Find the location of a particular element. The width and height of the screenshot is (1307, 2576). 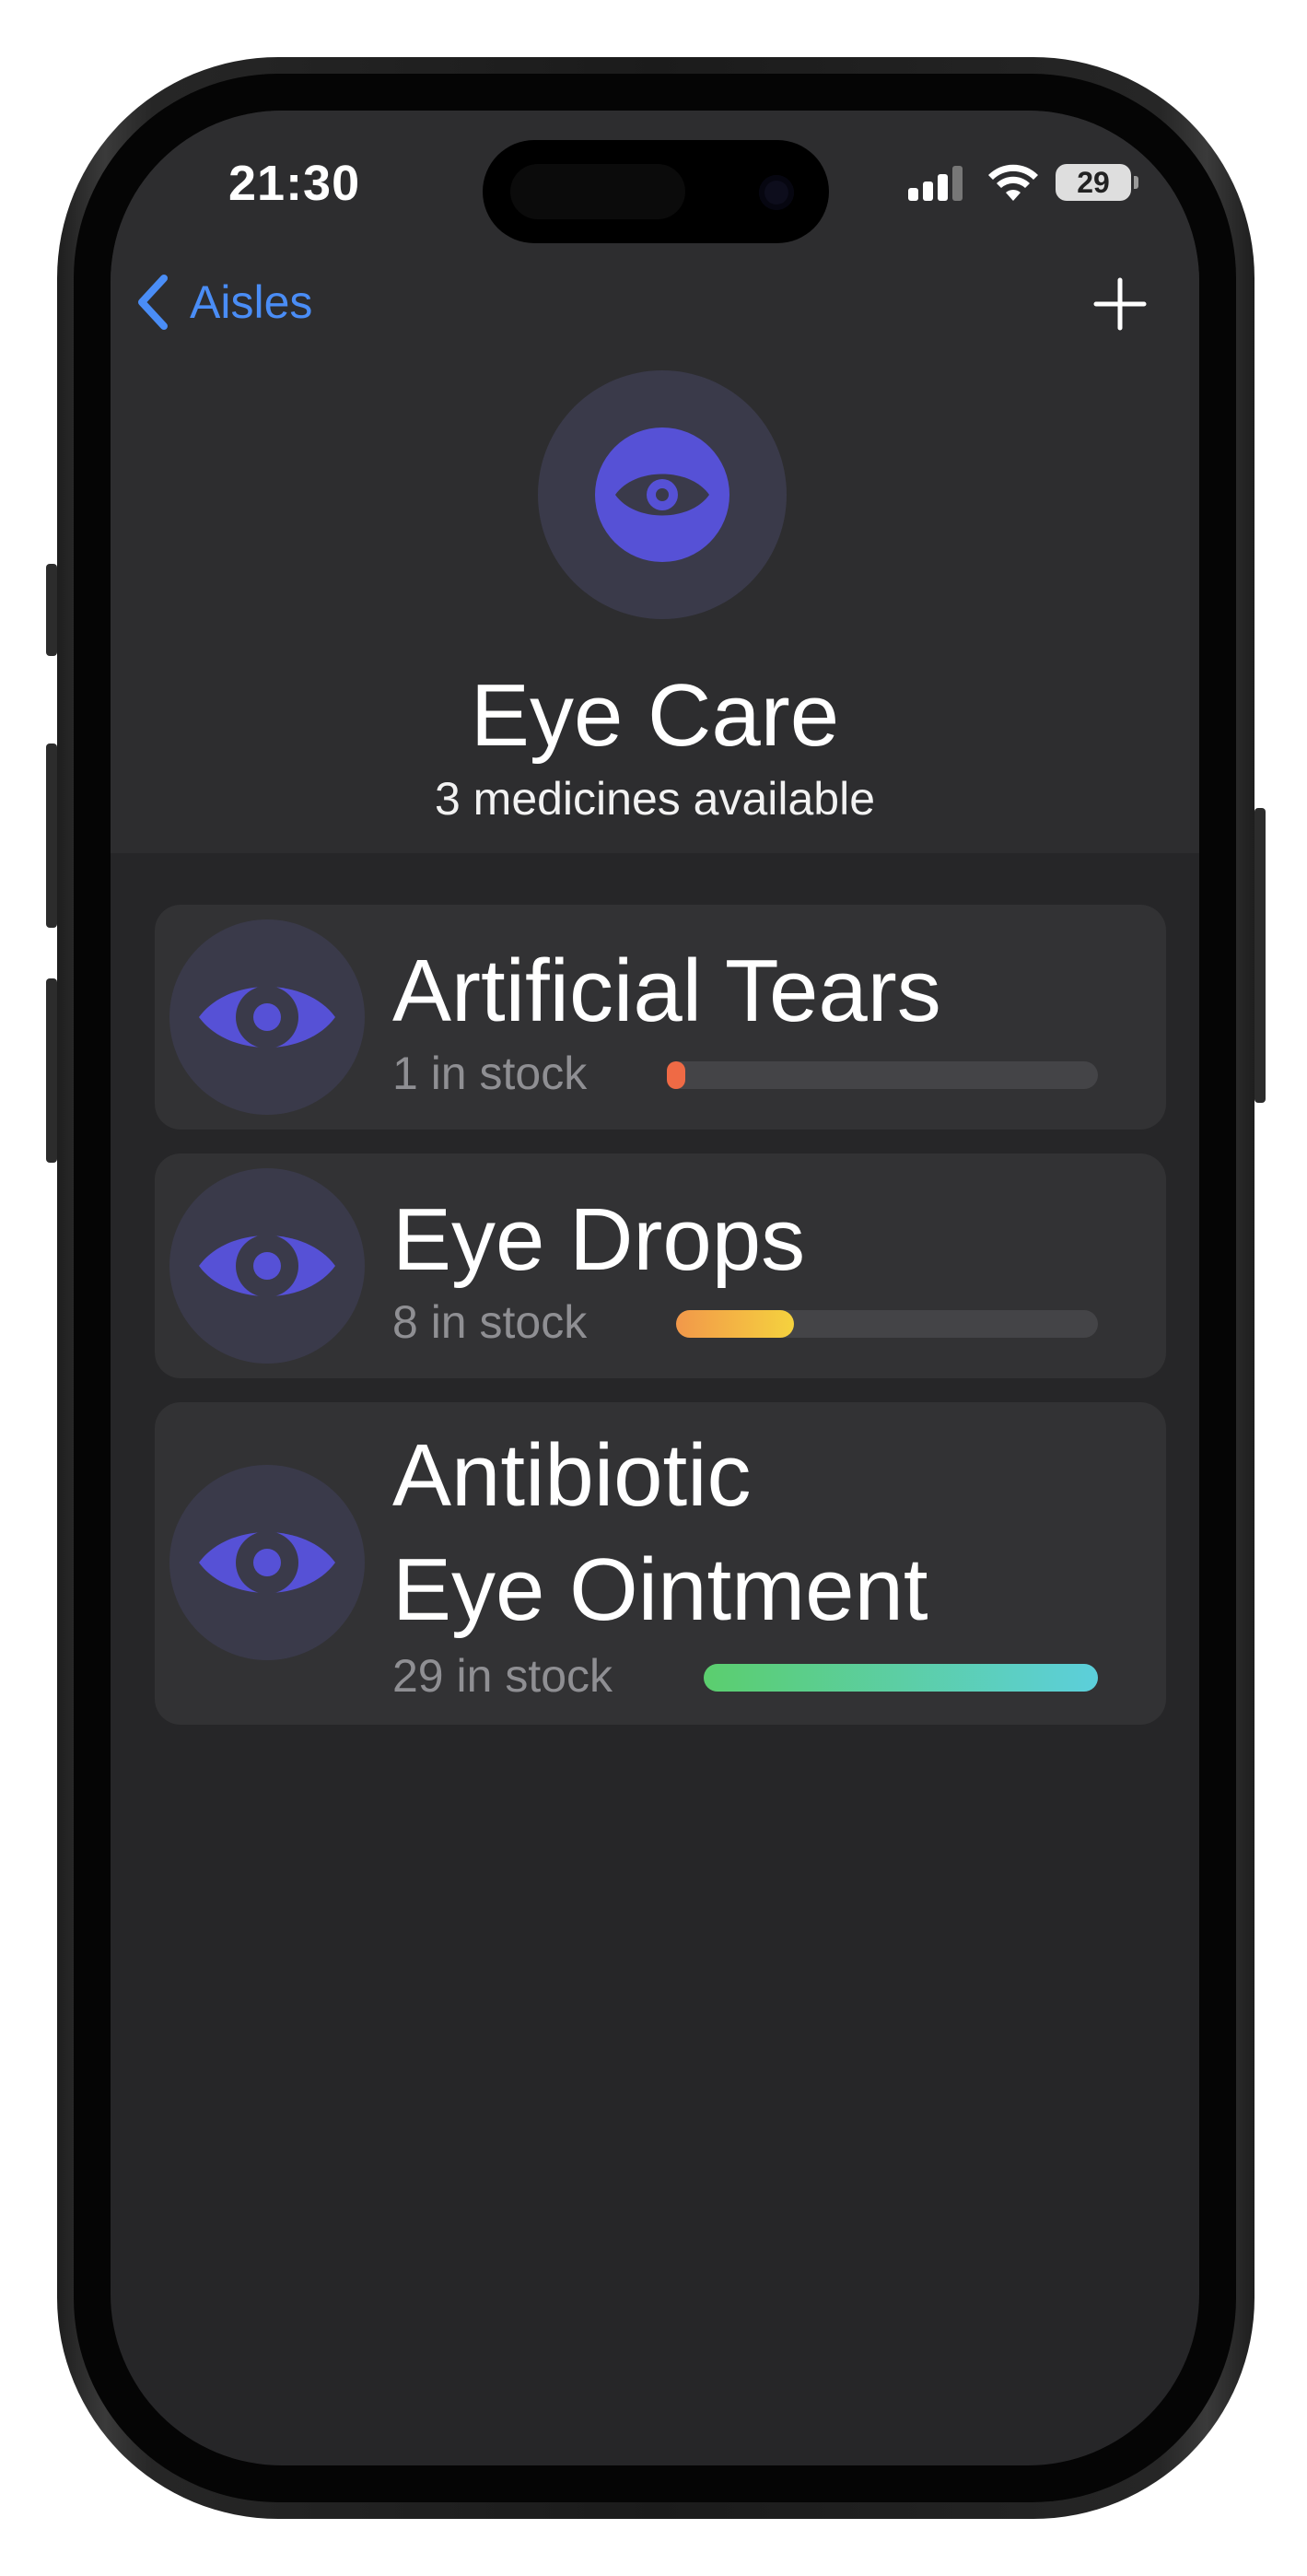

back-button: Aisles is located at coordinates (223, 302).